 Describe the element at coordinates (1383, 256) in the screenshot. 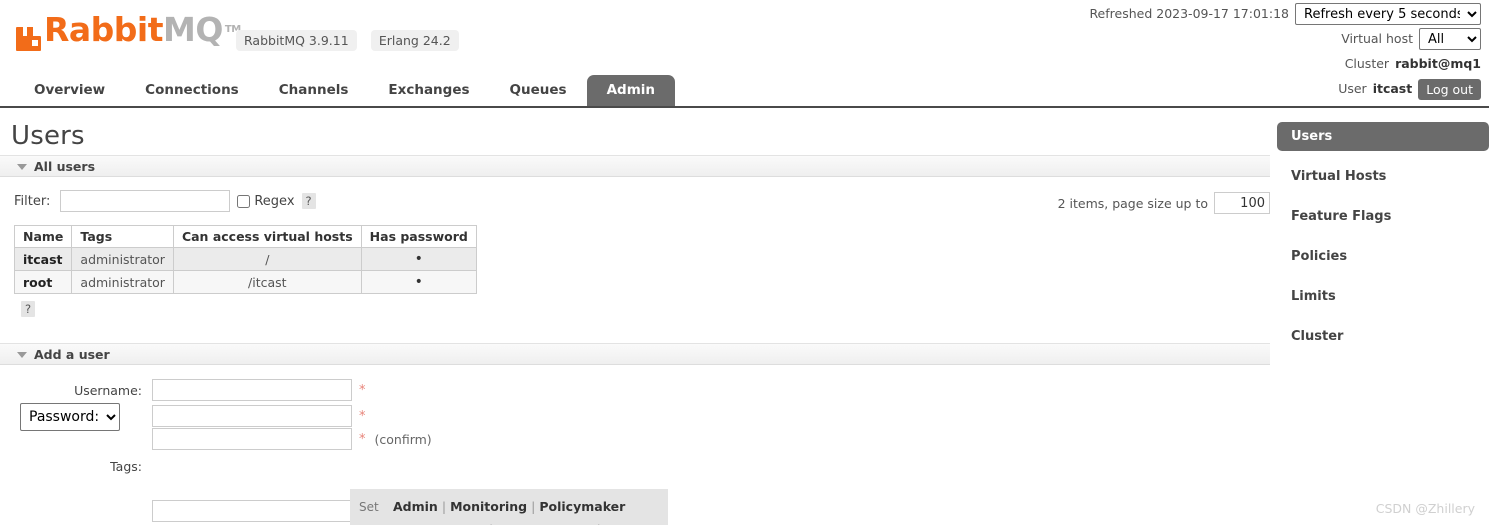

I see `sidebar-item-policies: Policies` at that location.